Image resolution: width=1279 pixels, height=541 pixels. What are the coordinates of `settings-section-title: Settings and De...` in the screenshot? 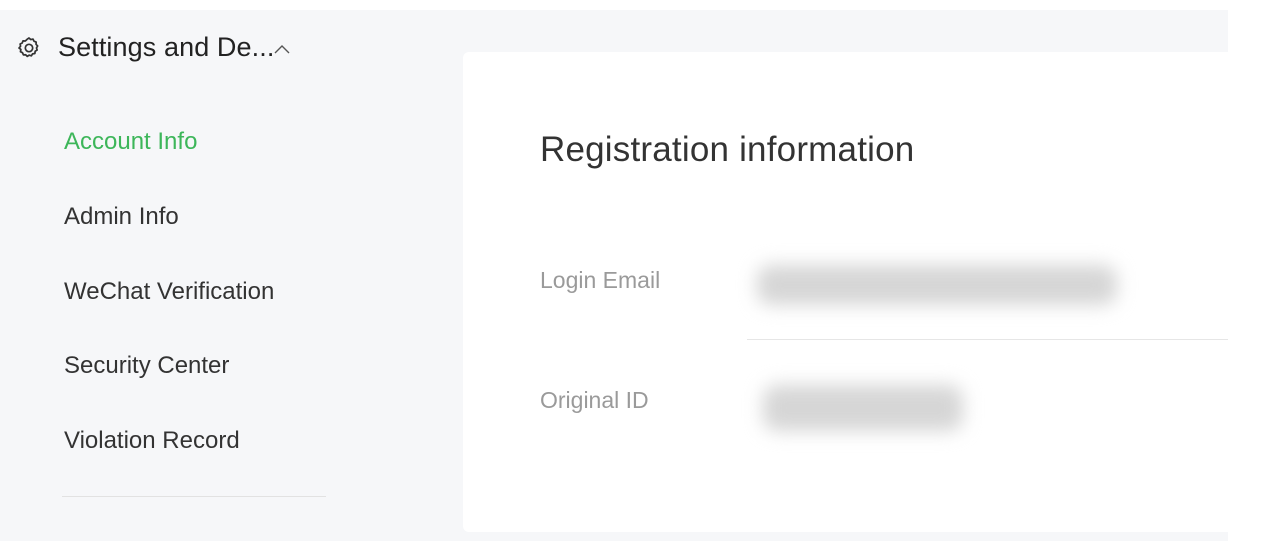 It's located at (166, 47).